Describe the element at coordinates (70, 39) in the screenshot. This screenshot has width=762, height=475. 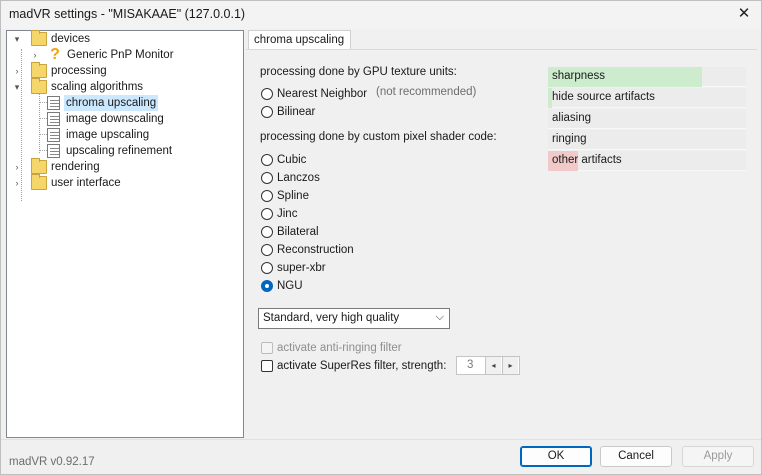
I see `tree-item-label: devices` at that location.